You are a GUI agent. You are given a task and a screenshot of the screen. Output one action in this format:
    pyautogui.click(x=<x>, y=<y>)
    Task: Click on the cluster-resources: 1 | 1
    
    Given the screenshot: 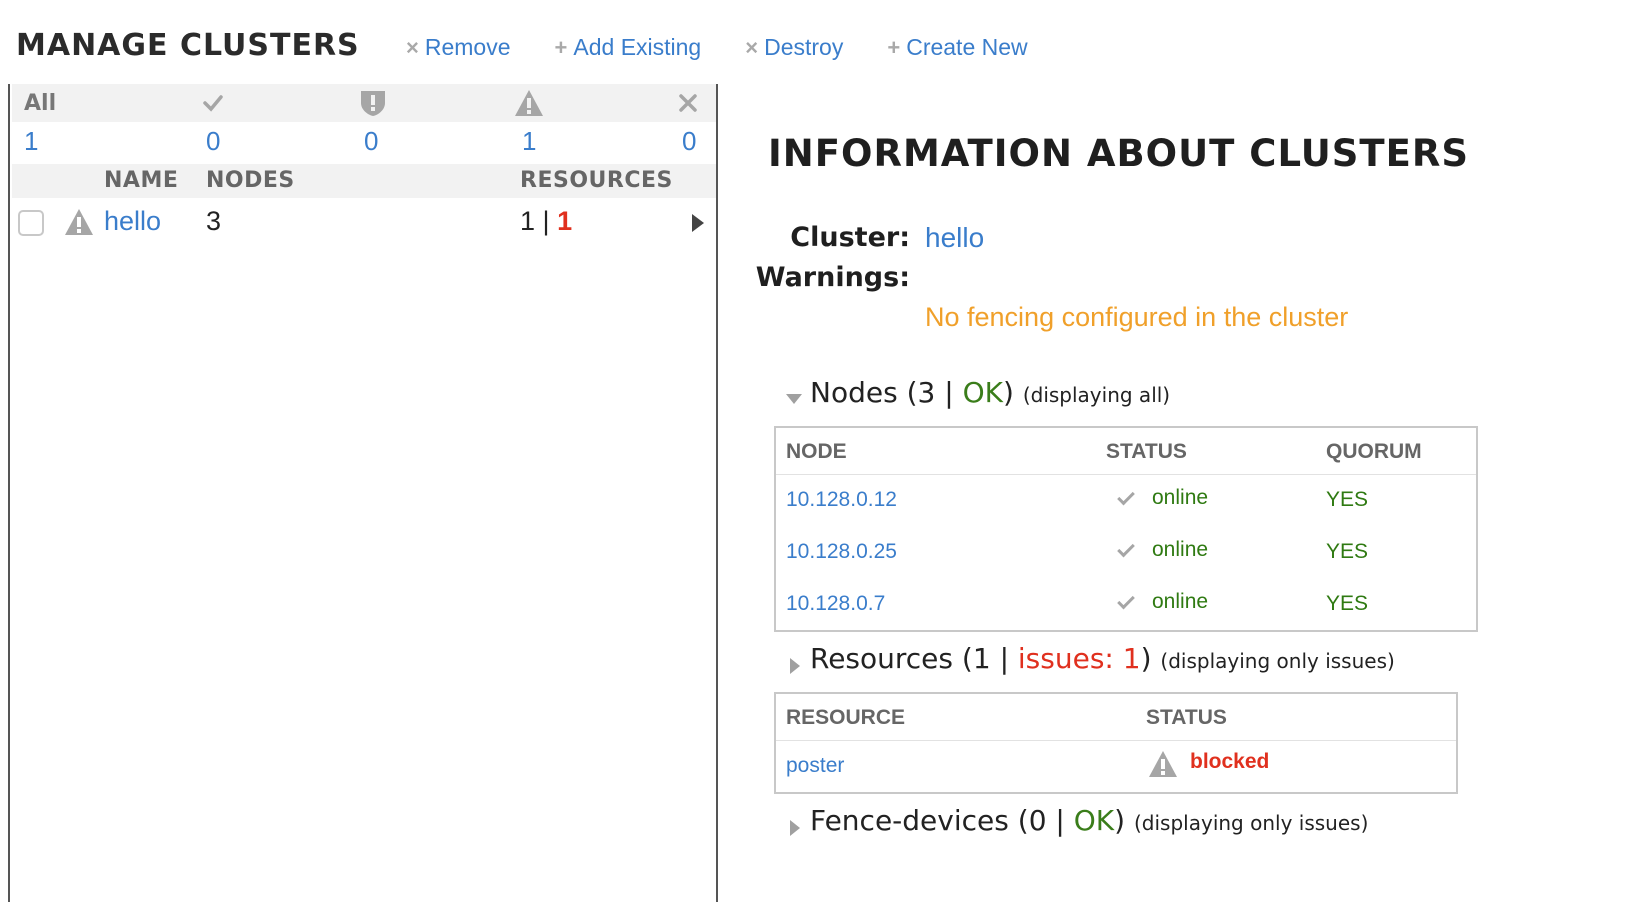 What is the action you would take?
    pyautogui.click(x=546, y=221)
    